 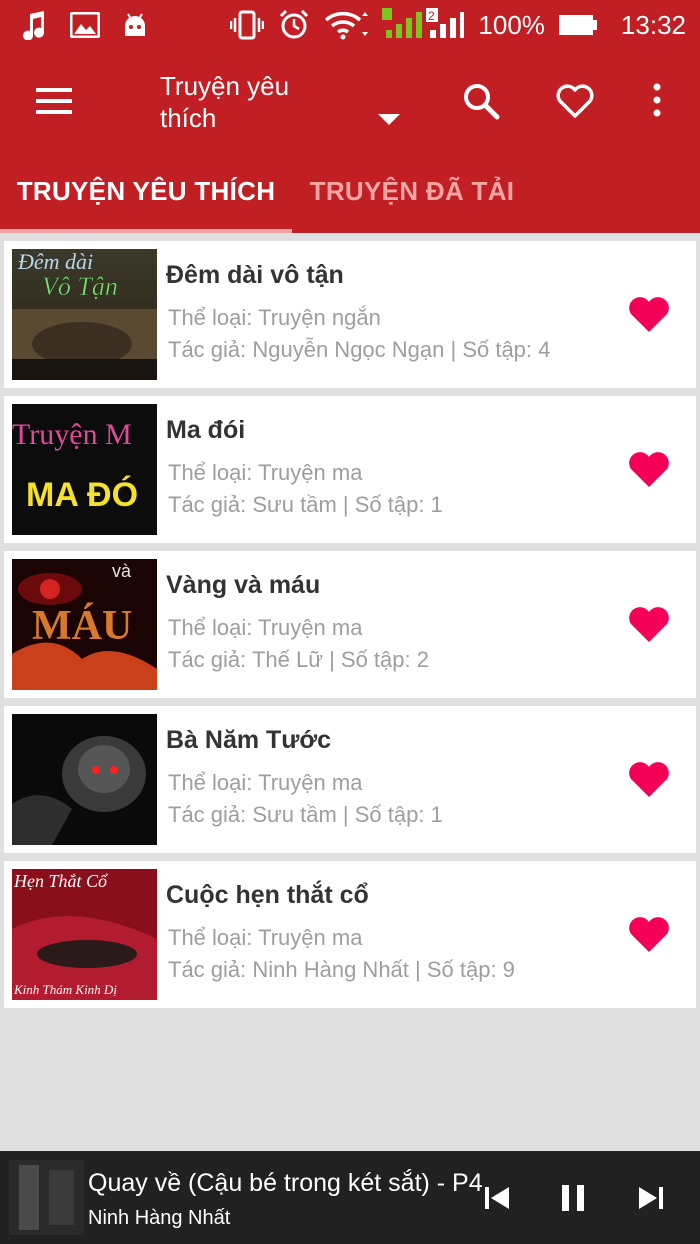 What do you see at coordinates (65, 989) in the screenshot?
I see `cover-text: Kinh Thám Kinh Dị` at bounding box center [65, 989].